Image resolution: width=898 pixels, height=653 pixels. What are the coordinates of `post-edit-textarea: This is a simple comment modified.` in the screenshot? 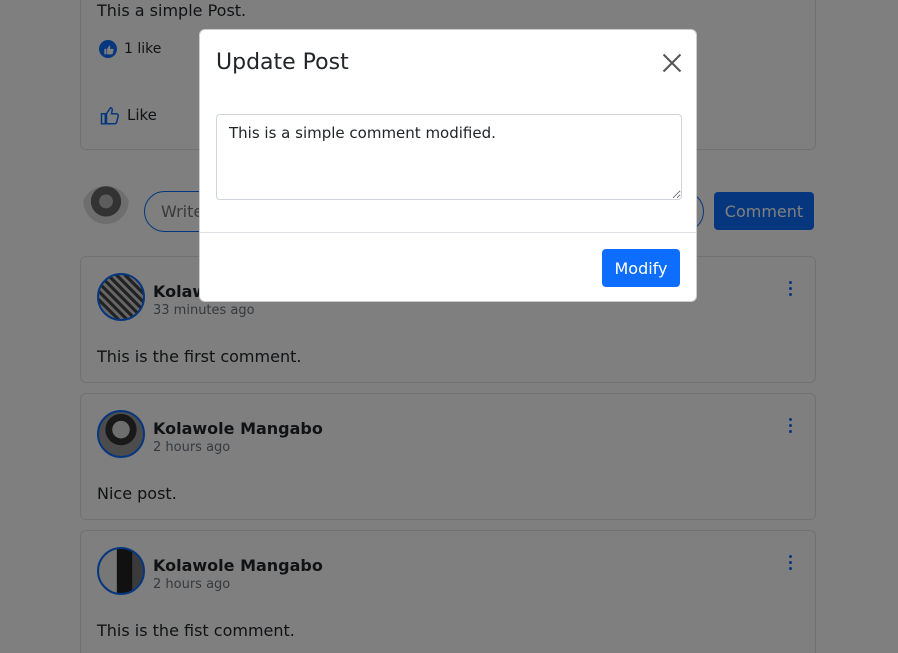 It's located at (449, 157).